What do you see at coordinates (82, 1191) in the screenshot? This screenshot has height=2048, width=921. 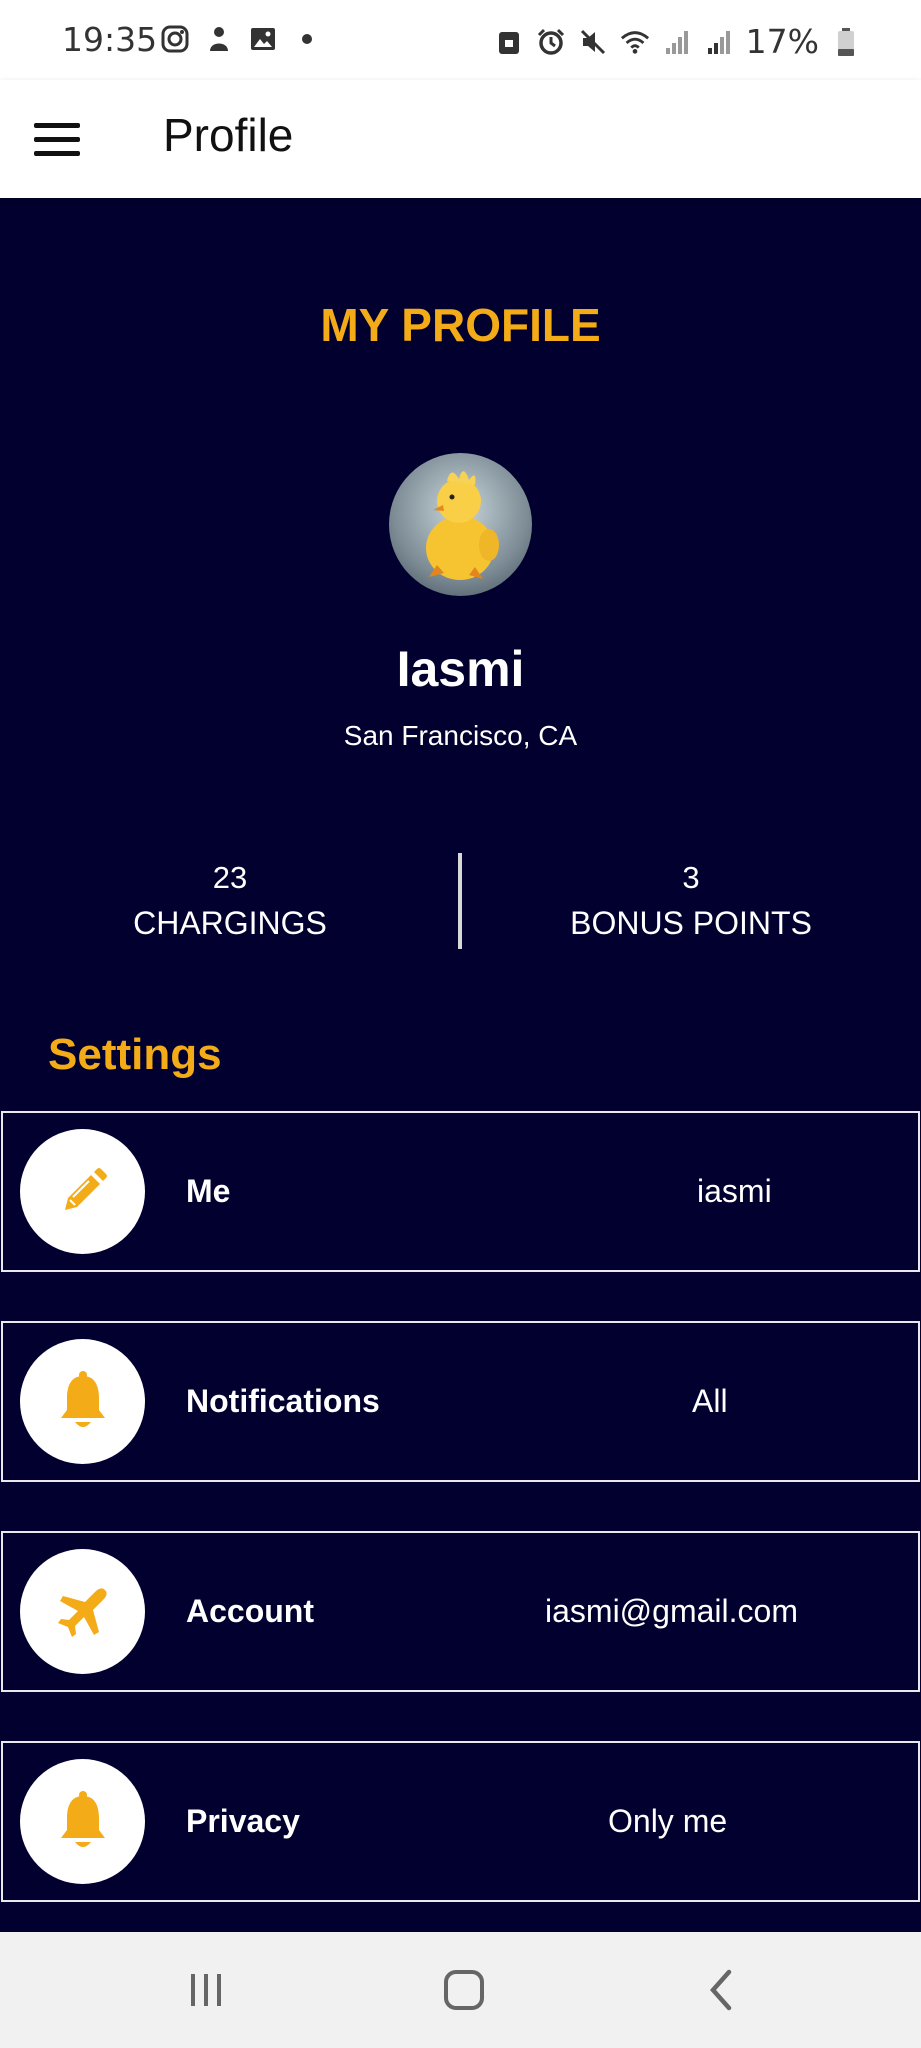 I see `pencil-icon` at bounding box center [82, 1191].